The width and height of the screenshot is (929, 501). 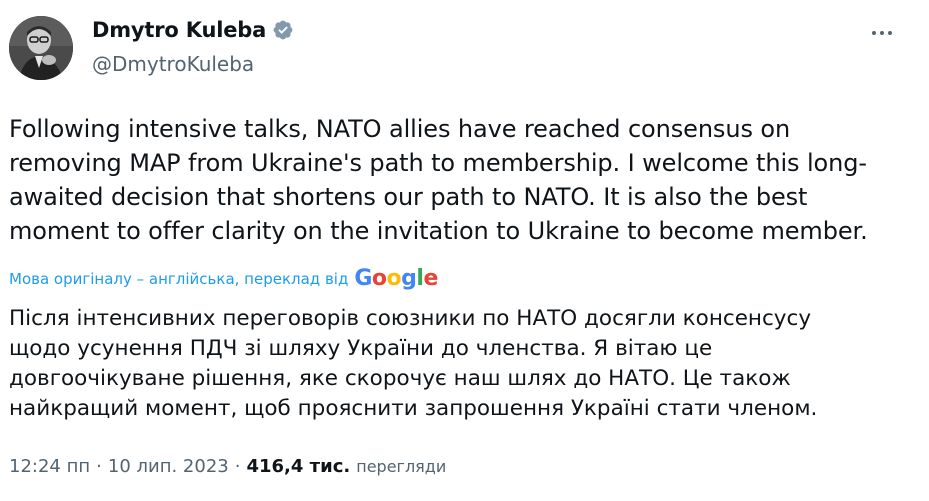 What do you see at coordinates (396, 278) in the screenshot?
I see `google-logo: Google` at bounding box center [396, 278].